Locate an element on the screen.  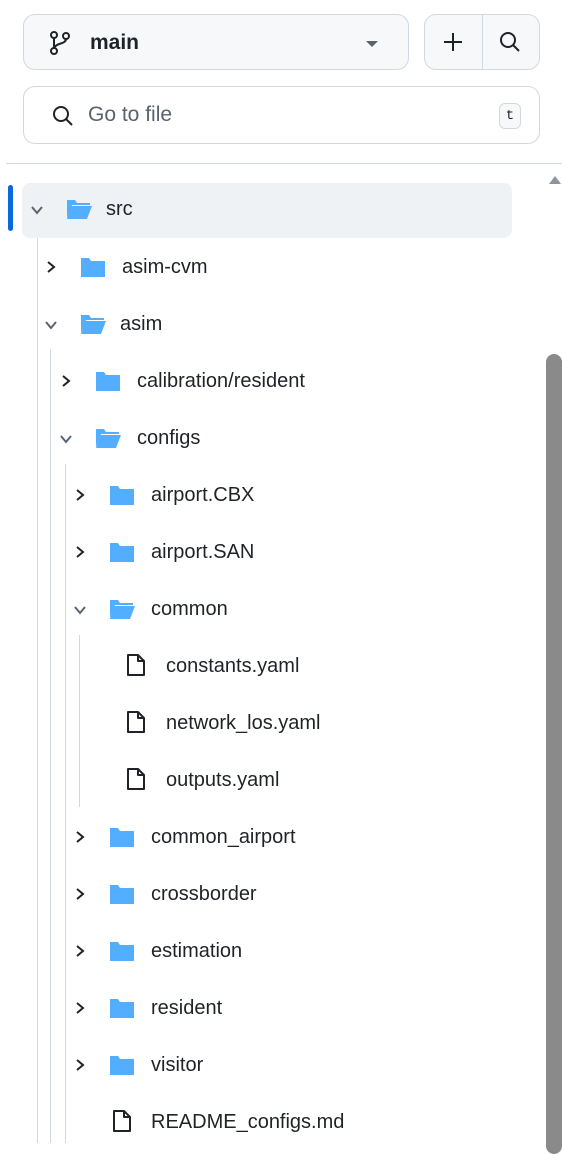
go-to-file-input is located at coordinates (278, 115).